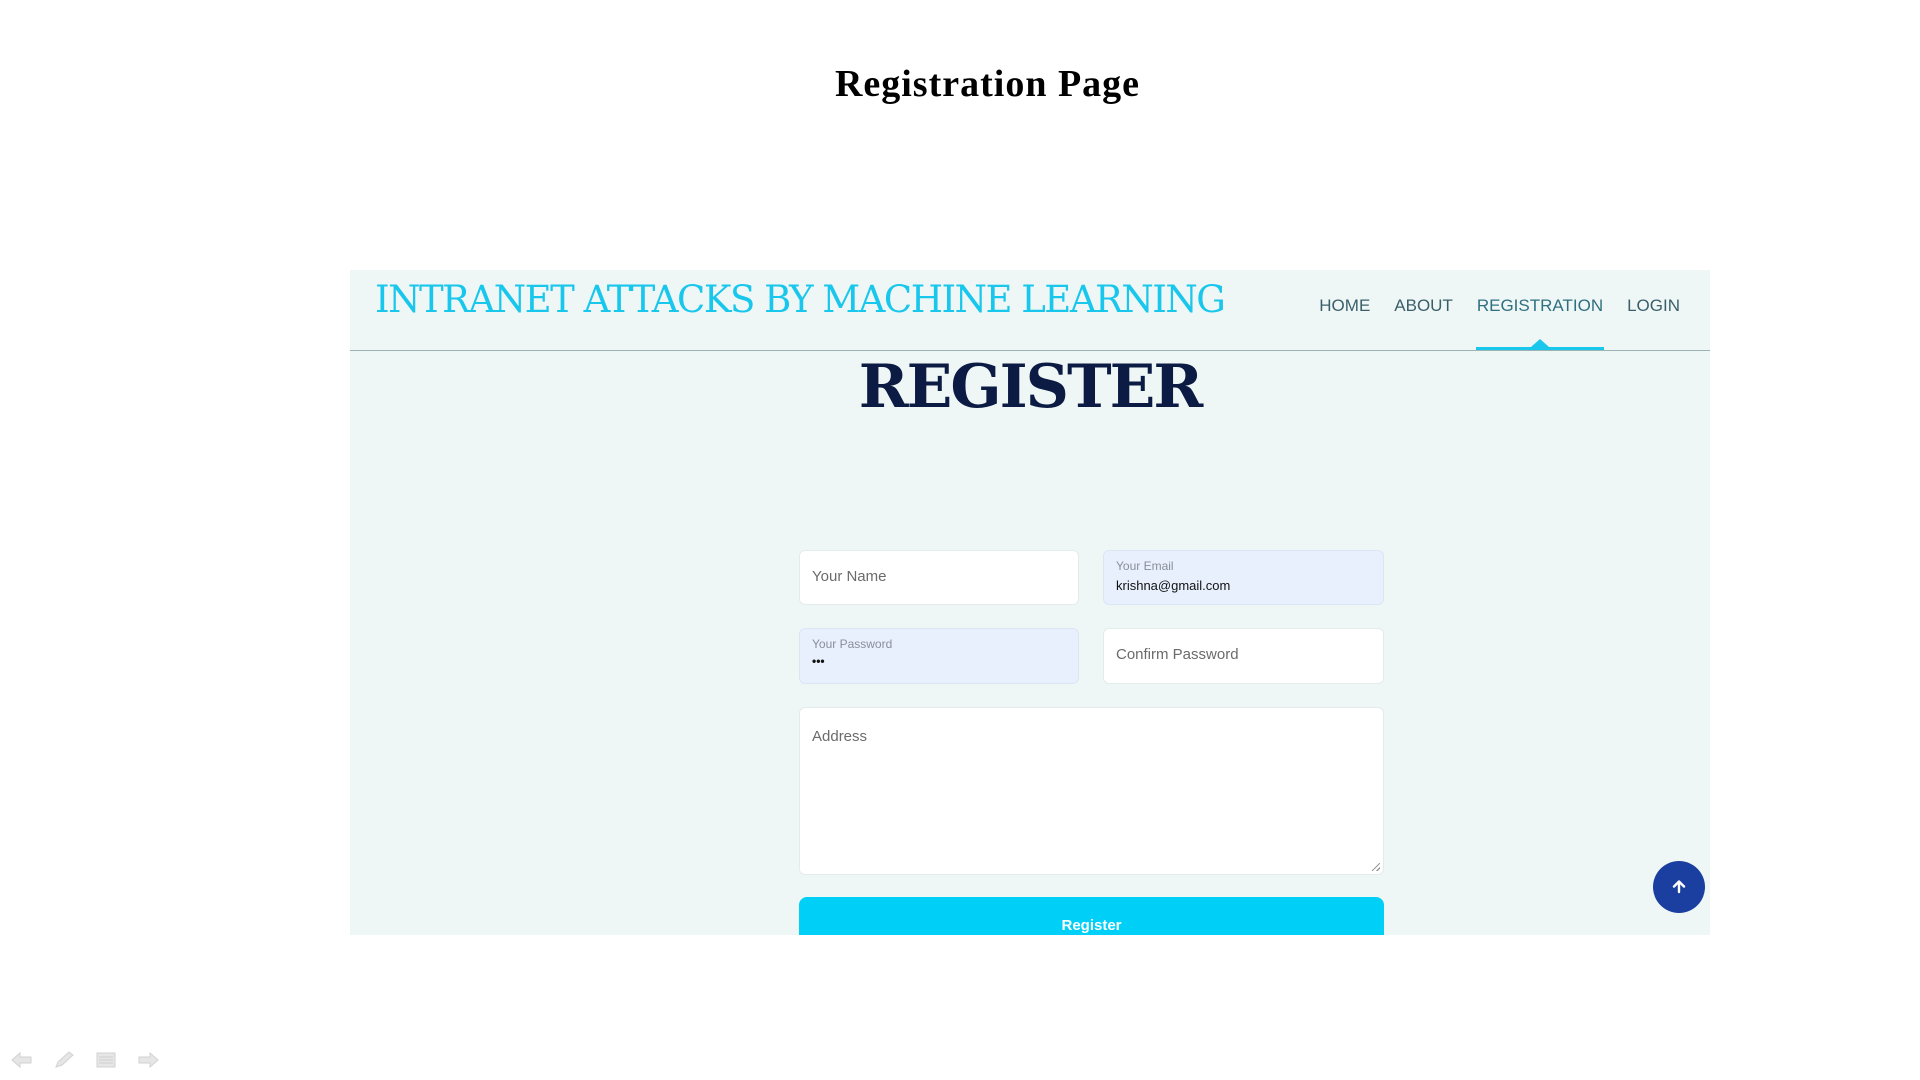 Image resolution: width=1920 pixels, height=1080 pixels. I want to click on email-value: krishna@gmail.com, so click(1173, 585).